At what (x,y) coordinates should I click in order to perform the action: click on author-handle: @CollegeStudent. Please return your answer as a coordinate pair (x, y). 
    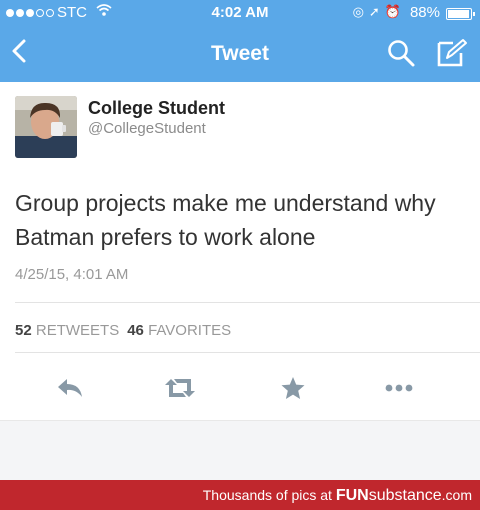
    Looking at the image, I should click on (147, 128).